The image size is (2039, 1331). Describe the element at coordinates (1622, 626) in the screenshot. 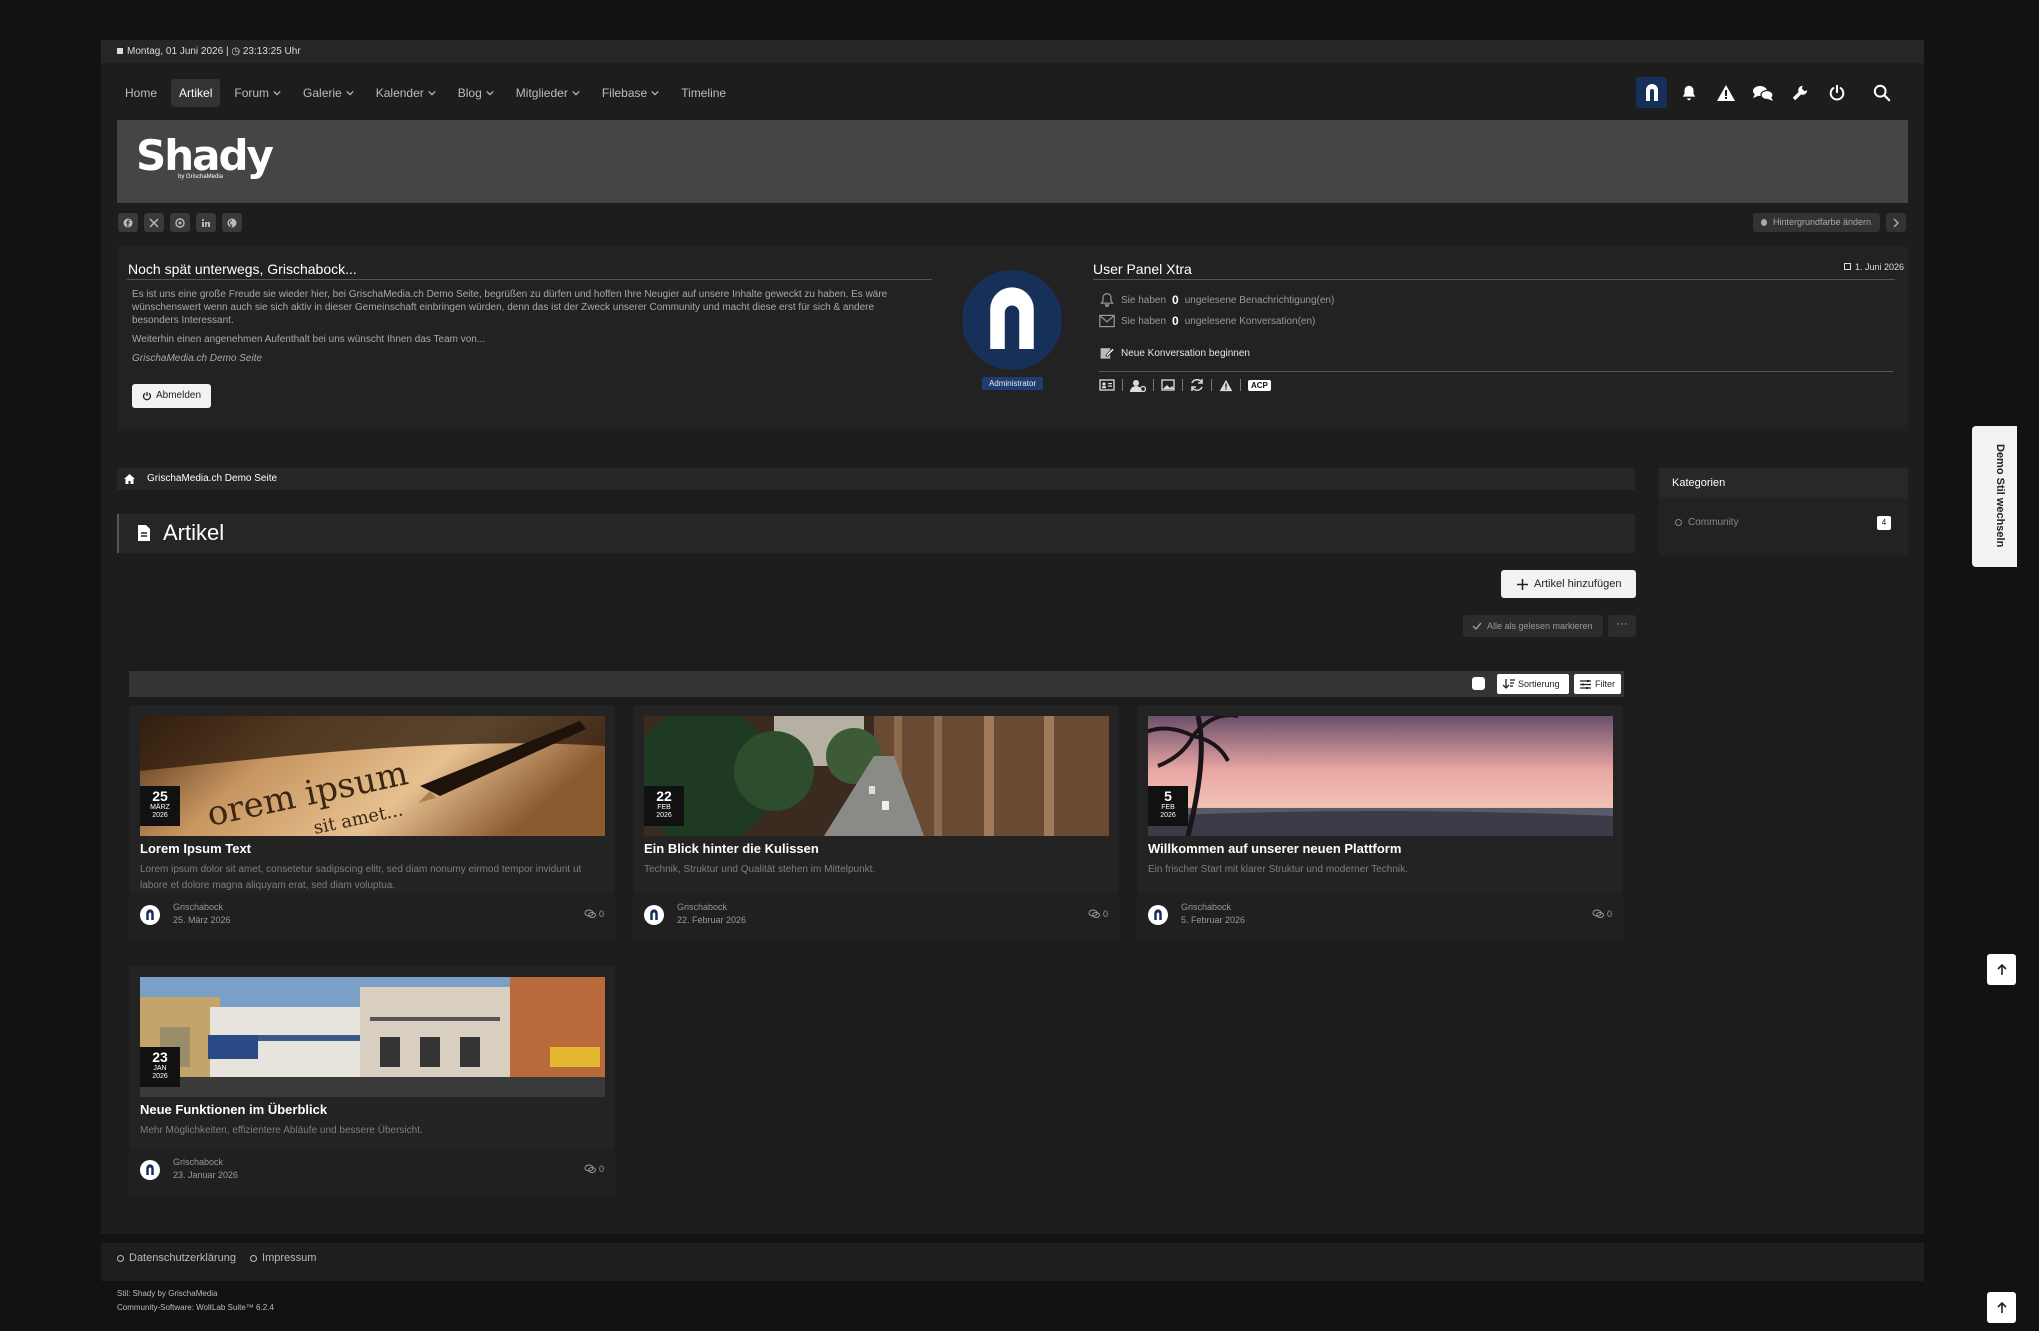

I see `more-options-button: ···` at that location.